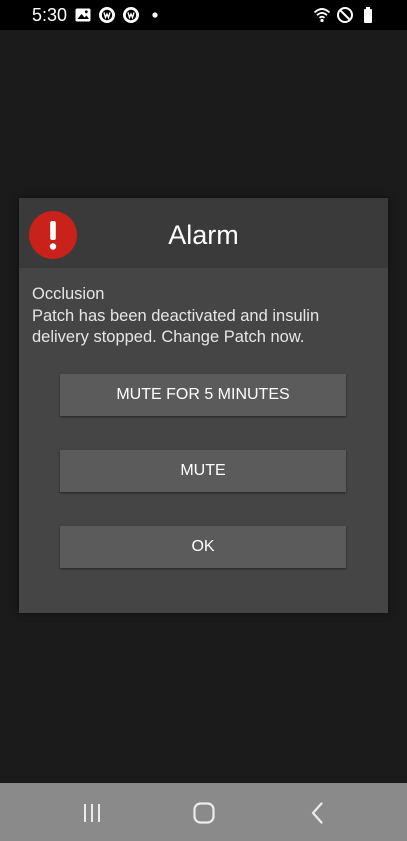 This screenshot has height=841, width=407. What do you see at coordinates (176, 315) in the screenshot?
I see `message-line: Patch has been deactivated and insulin` at bounding box center [176, 315].